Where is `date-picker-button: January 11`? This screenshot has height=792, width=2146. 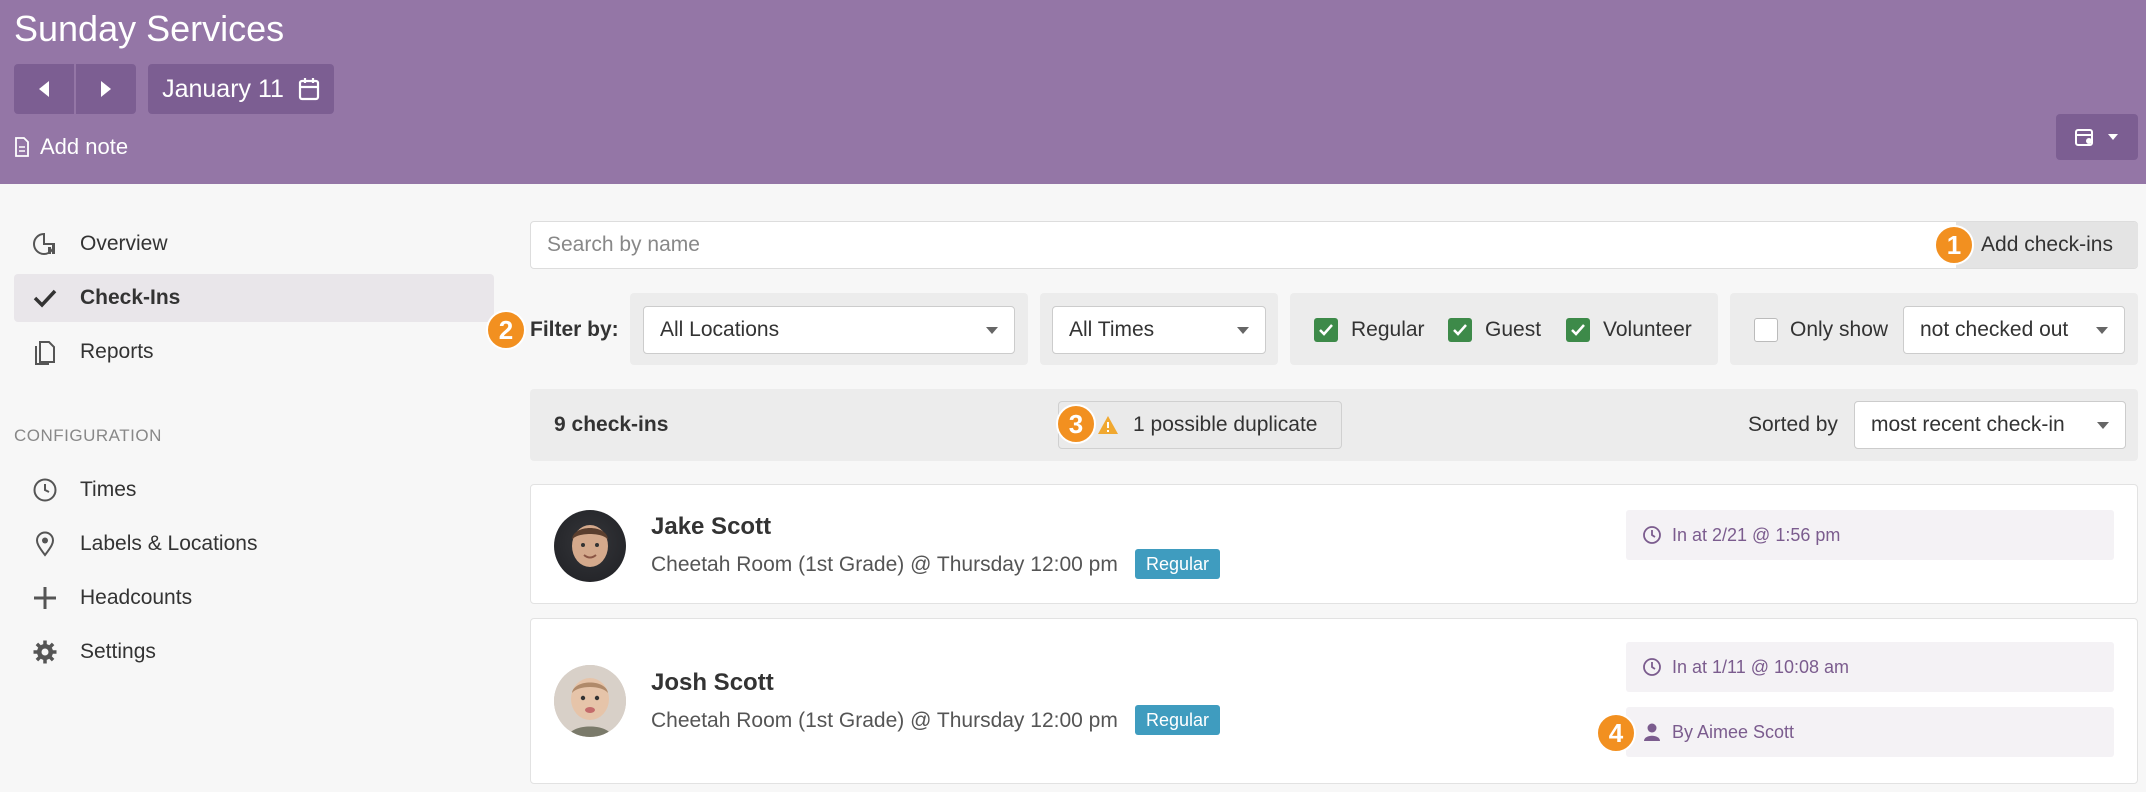
date-picker-button: January 11 is located at coordinates (241, 89).